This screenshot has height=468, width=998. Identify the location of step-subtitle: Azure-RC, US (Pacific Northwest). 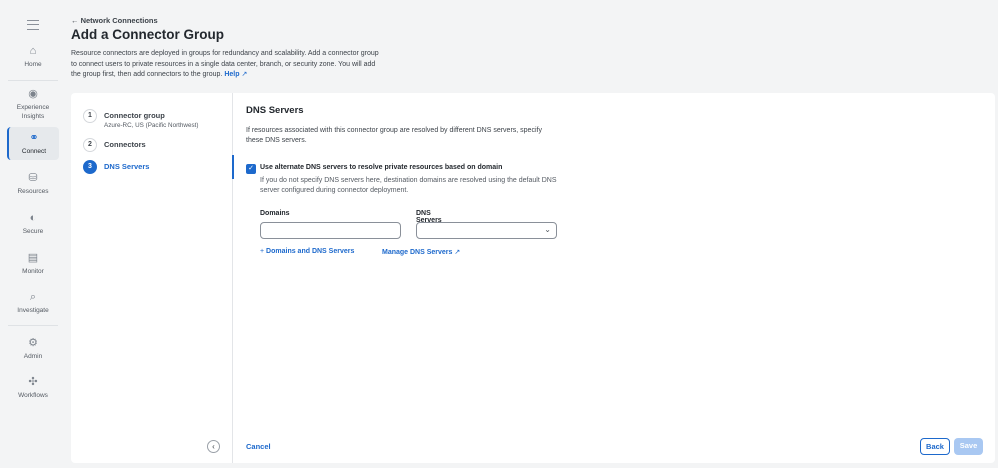
(151, 125).